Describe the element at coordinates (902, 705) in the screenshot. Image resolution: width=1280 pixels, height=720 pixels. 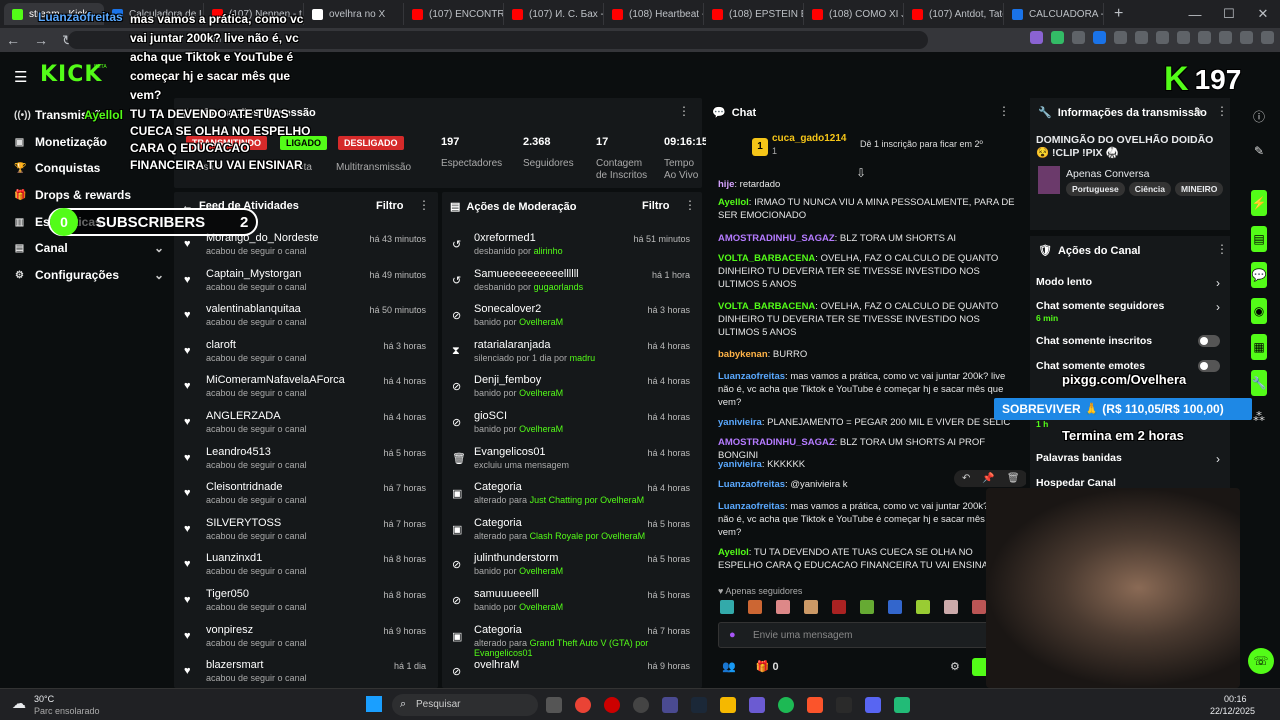
I see `calculator-icon` at that location.